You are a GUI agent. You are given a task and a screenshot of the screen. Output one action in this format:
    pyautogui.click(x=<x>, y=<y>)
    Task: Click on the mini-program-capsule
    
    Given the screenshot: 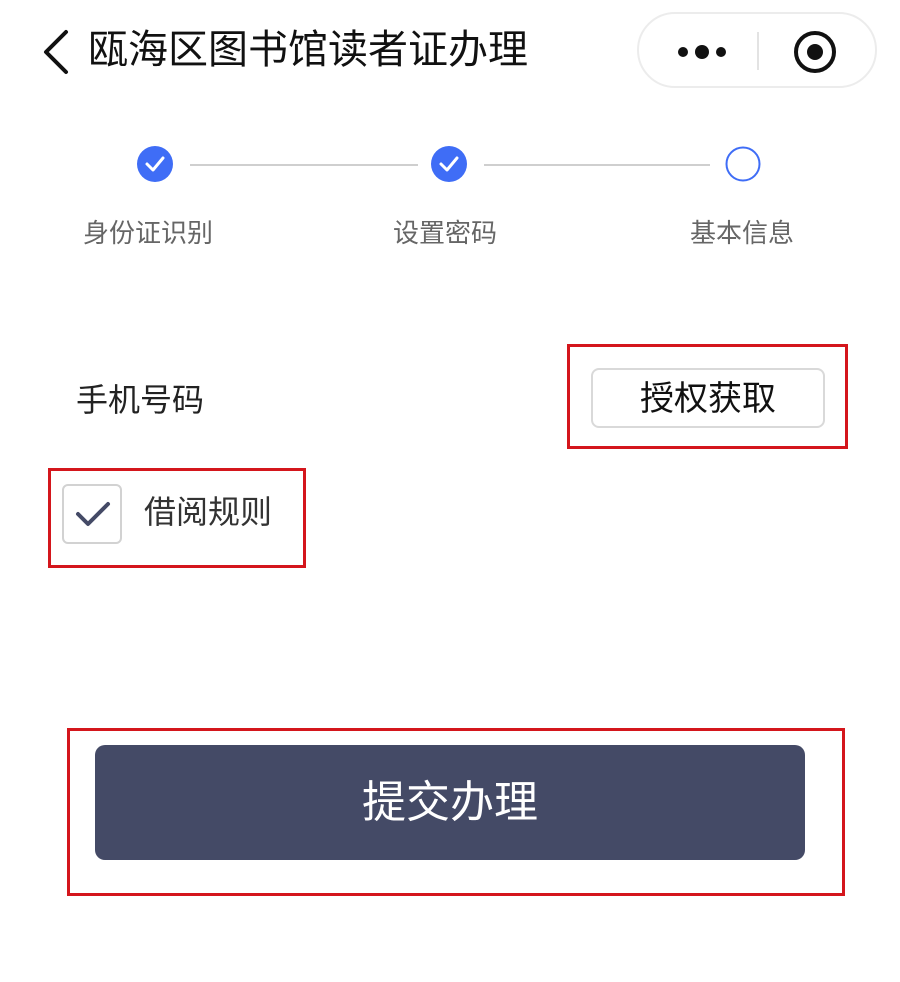 What is the action you would take?
    pyautogui.click(x=757, y=50)
    